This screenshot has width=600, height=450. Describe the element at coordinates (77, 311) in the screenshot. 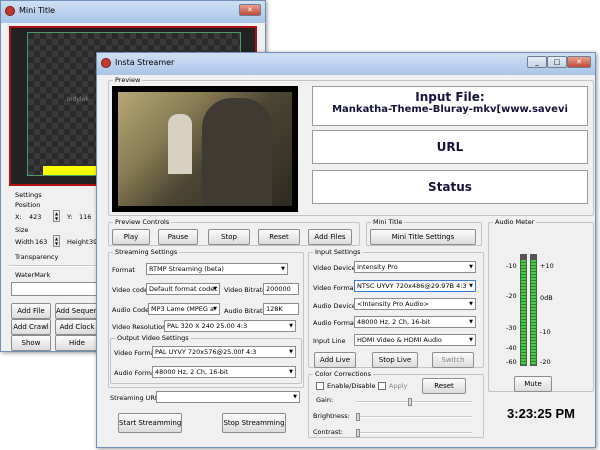

I see `add-sequence-button: Add Sequence` at that location.